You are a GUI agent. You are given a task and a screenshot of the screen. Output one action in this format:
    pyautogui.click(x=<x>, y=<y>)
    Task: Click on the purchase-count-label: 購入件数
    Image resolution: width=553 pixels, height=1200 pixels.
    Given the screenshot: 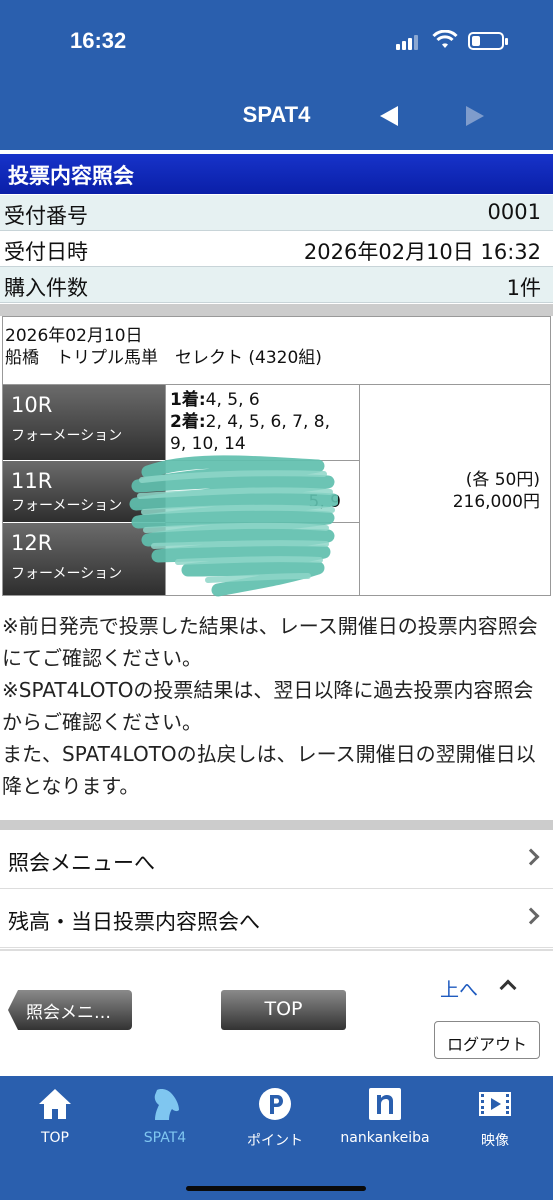 What is the action you would take?
    pyautogui.click(x=46, y=288)
    